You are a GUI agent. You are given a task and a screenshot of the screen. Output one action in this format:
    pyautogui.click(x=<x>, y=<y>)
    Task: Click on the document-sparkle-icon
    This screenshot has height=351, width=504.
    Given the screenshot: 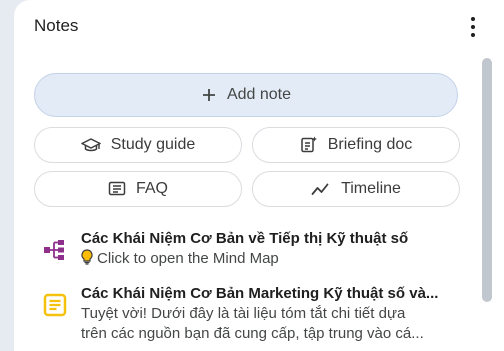 What is the action you would take?
    pyautogui.click(x=309, y=144)
    